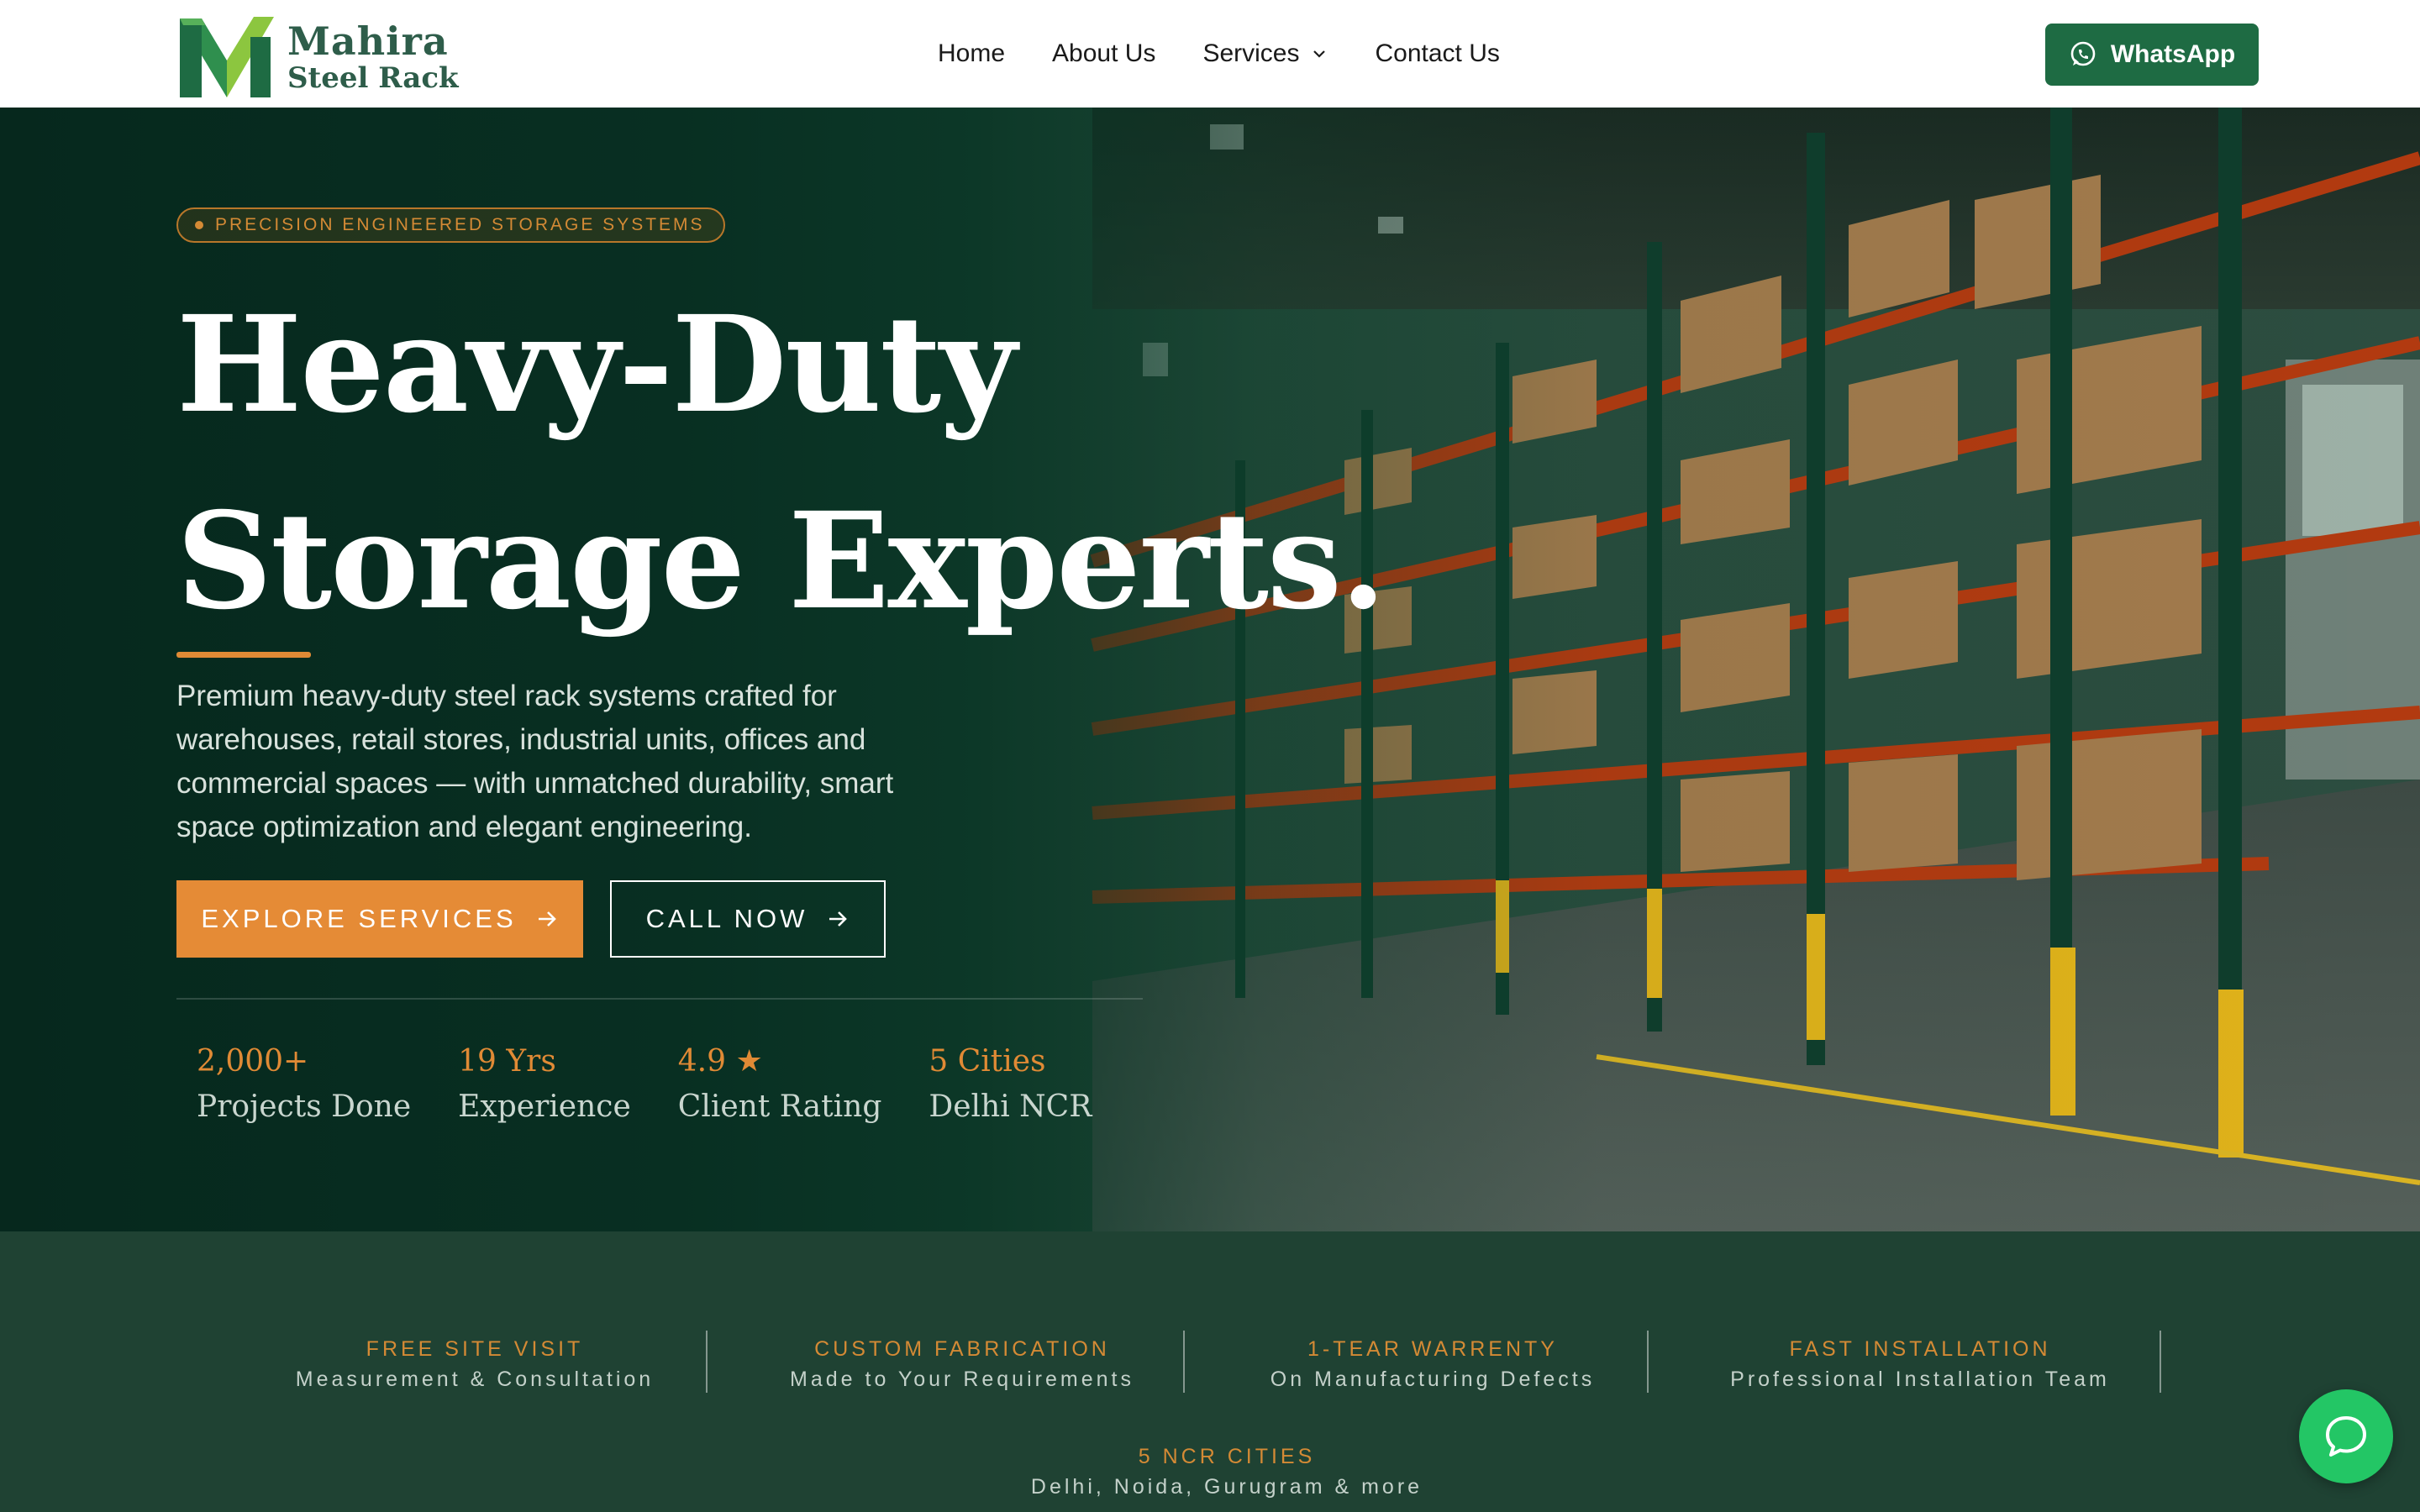 This screenshot has height=1512, width=2420. I want to click on stat-value: 4.9 ★, so click(720, 1061).